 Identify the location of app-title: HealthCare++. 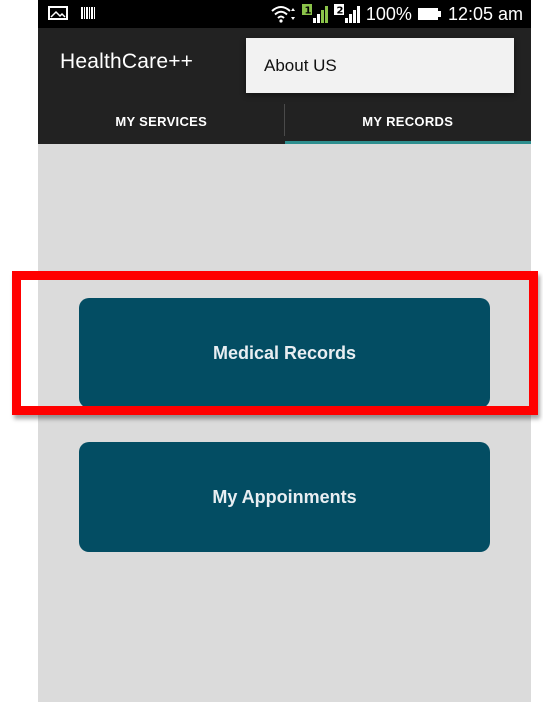
(127, 61).